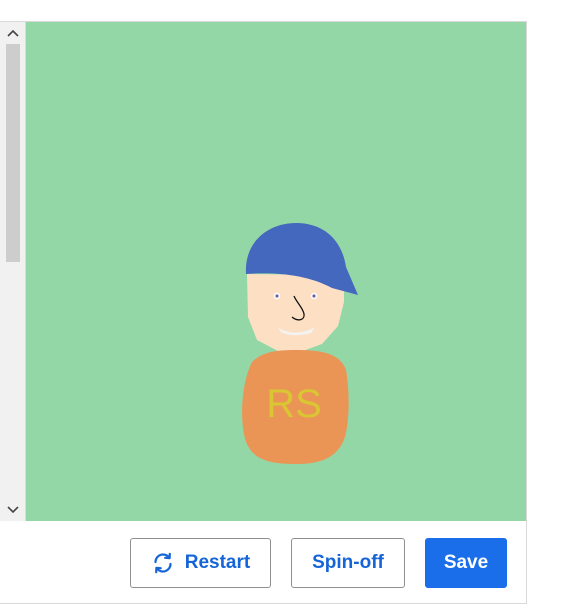  I want to click on spin-off-label: Spin-off, so click(348, 562).